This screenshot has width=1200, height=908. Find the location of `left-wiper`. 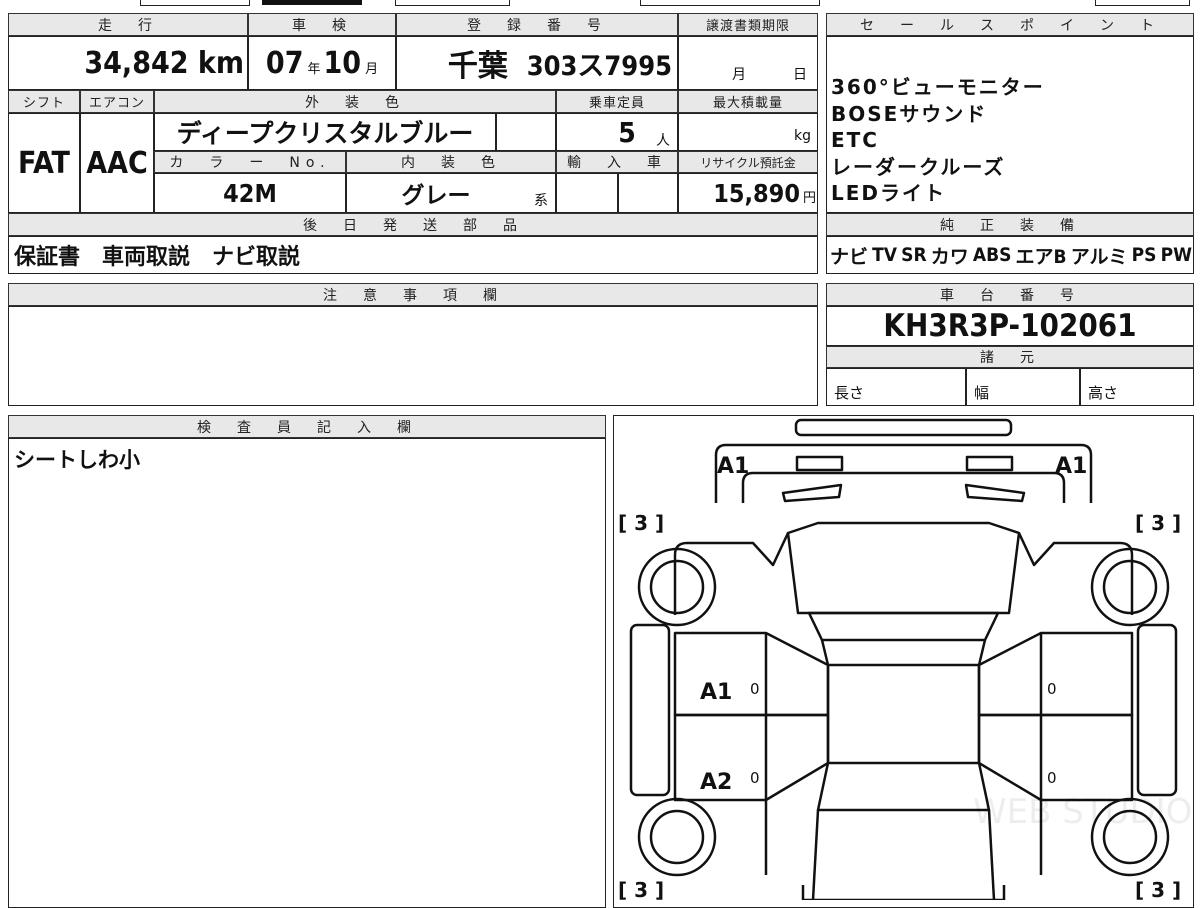

left-wiper is located at coordinates (812, 493).